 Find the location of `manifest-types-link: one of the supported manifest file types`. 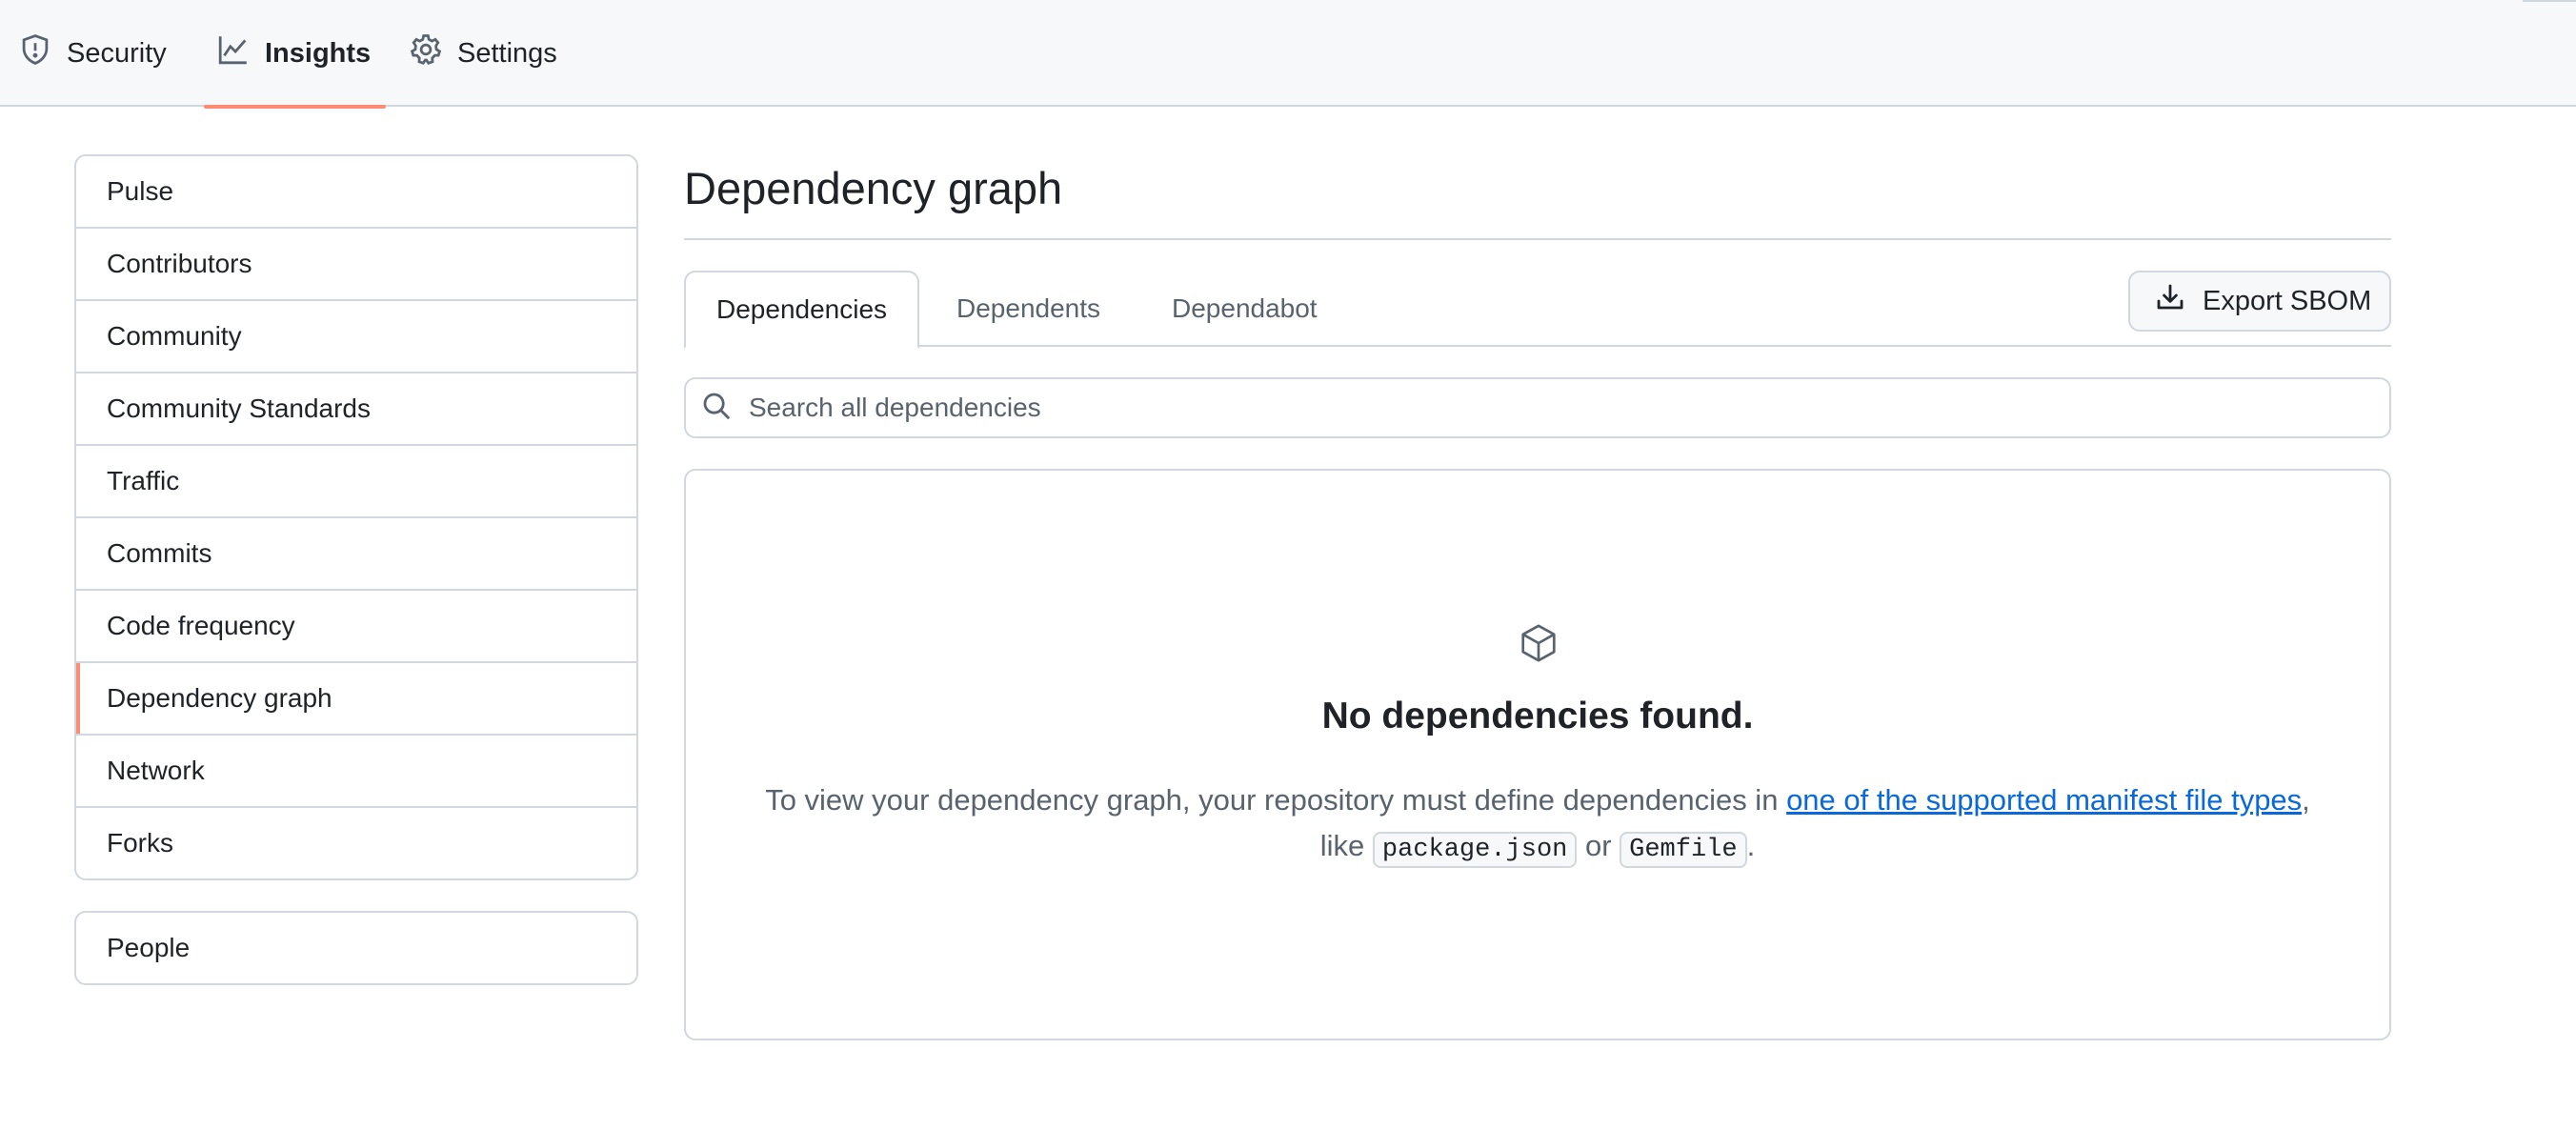

manifest-types-link: one of the supported manifest file types is located at coordinates (2044, 800).